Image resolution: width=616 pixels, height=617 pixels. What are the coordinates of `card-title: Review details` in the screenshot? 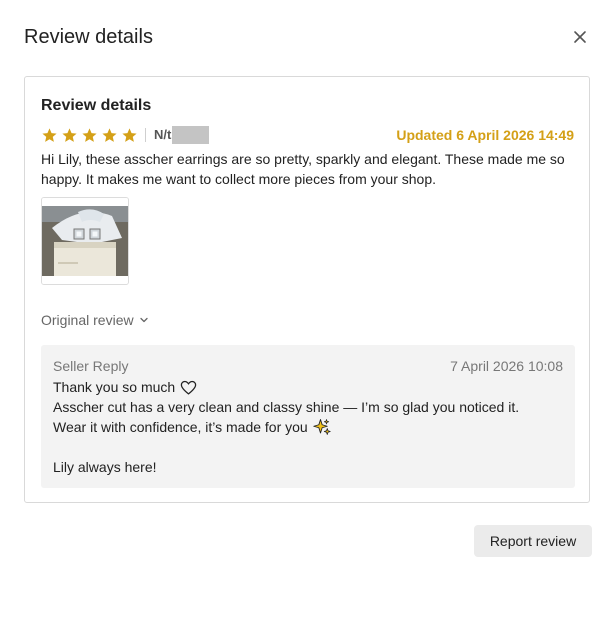 It's located at (96, 105).